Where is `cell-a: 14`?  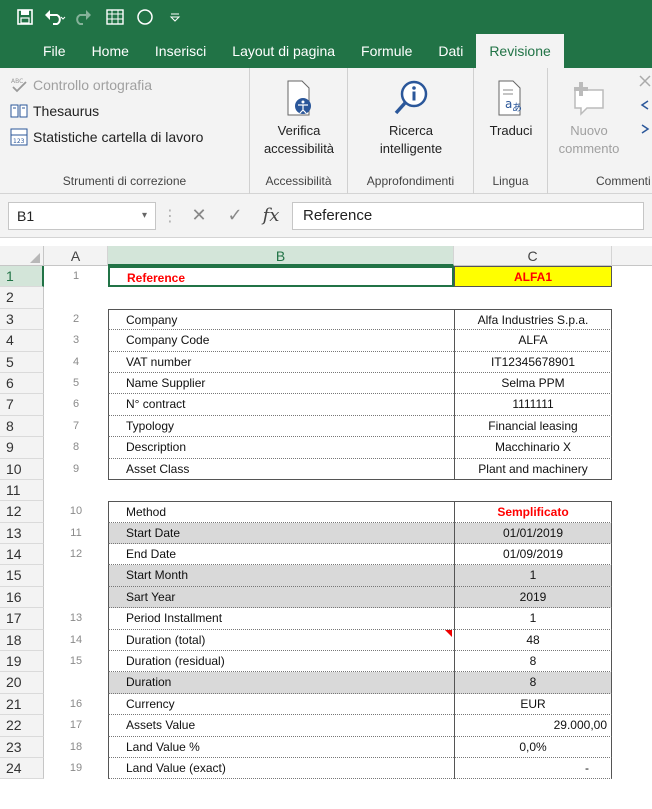 cell-a: 14 is located at coordinates (76, 640).